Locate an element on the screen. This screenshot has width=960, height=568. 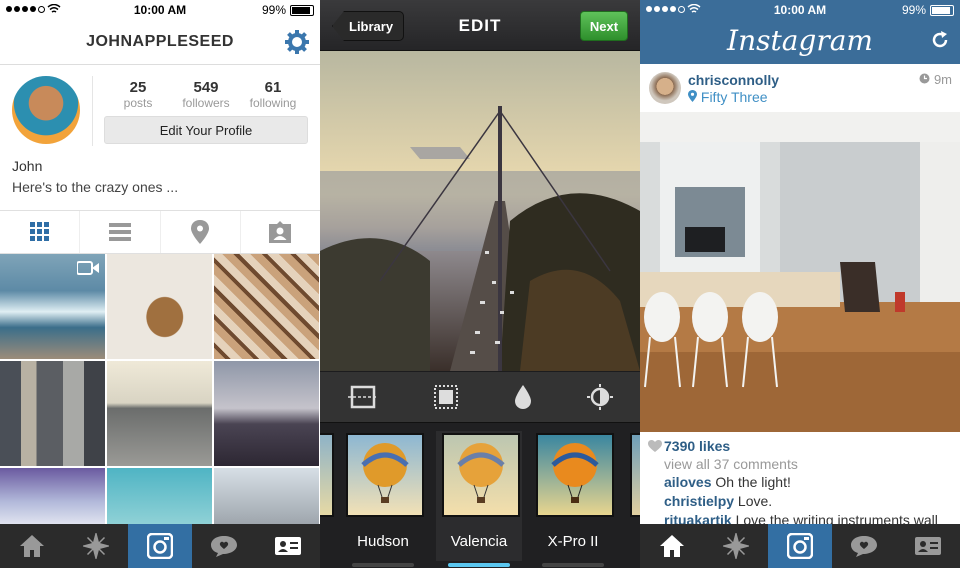
edit-profile-button: Edit Your Profile is located at coordinates (206, 130).